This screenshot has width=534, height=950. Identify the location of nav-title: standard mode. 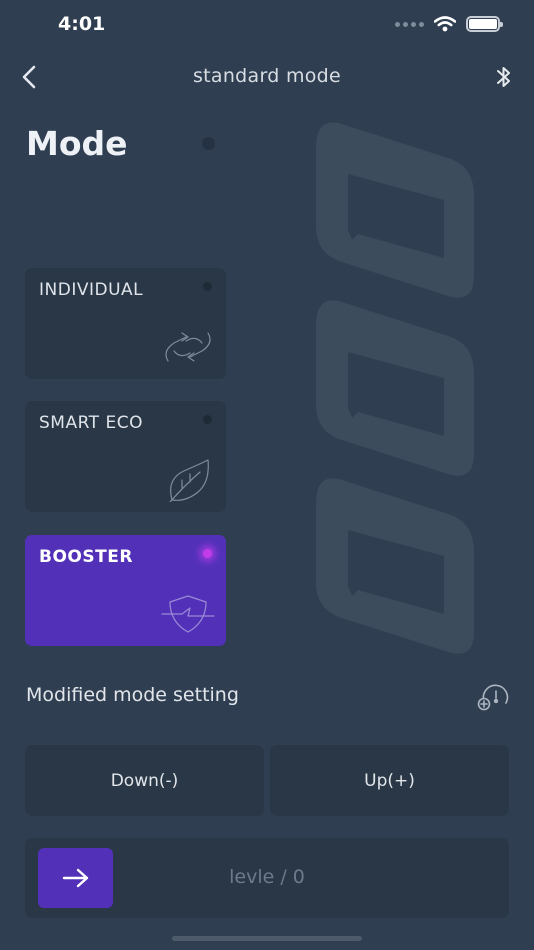
(267, 76).